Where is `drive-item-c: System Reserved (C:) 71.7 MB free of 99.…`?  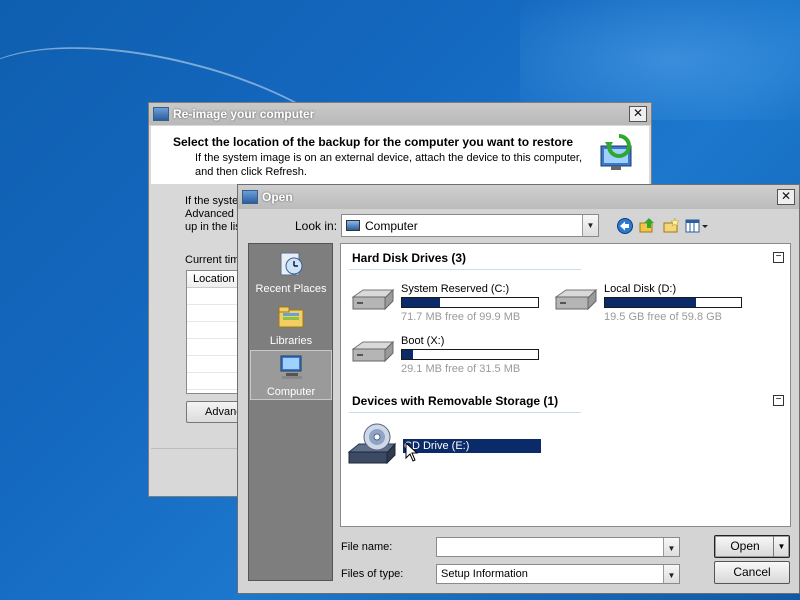
drive-item-c: System Reserved (C:) 71.7 MB free of 99.… is located at coordinates (449, 303).